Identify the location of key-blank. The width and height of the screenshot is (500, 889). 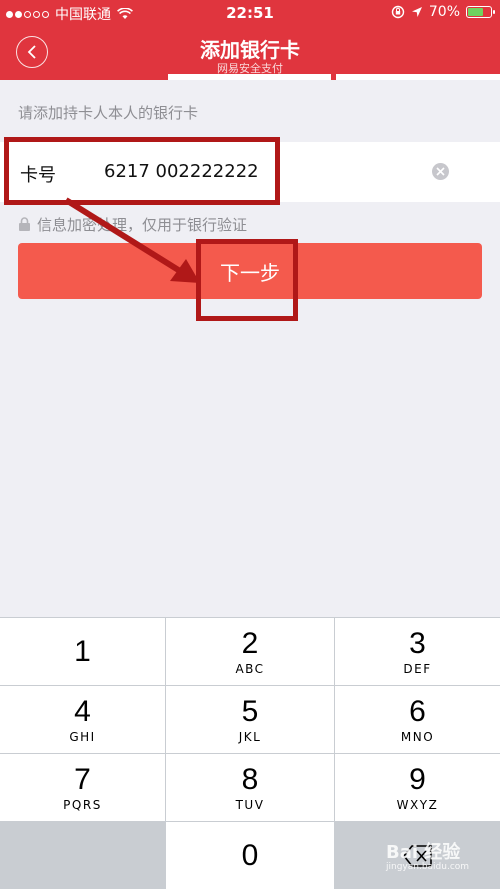
(82, 855).